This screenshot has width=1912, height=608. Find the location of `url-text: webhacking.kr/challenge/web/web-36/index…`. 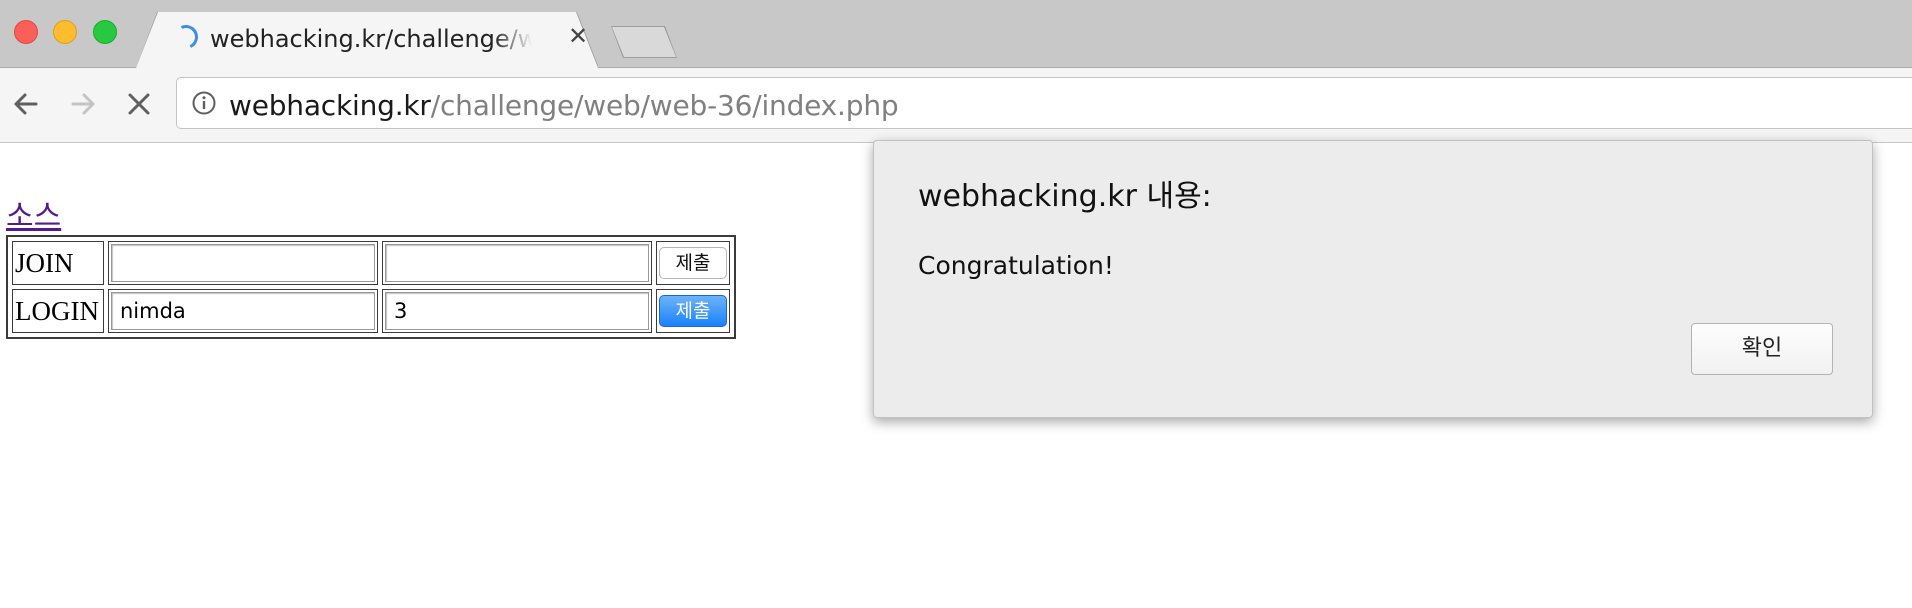

url-text: webhacking.kr/challenge/web/web-36/index… is located at coordinates (564, 105).